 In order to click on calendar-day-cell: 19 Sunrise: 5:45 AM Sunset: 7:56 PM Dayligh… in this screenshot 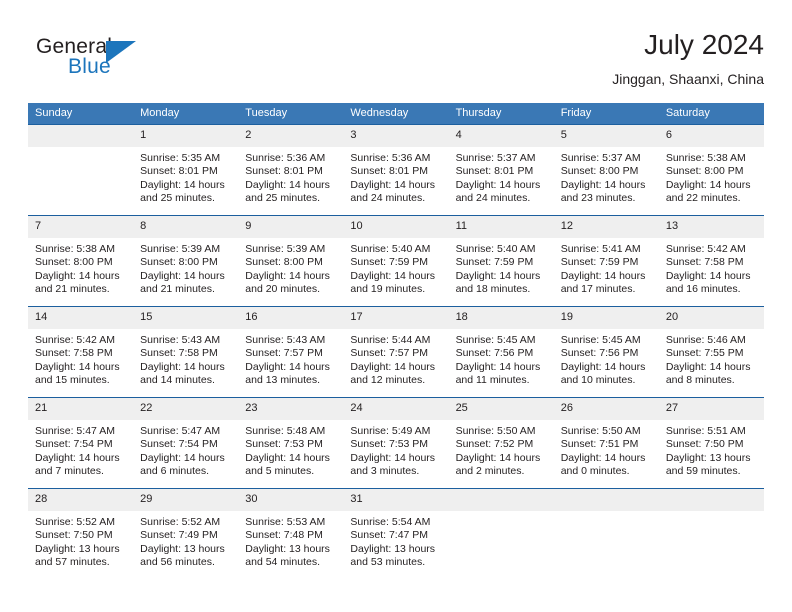, I will do `click(606, 352)`.